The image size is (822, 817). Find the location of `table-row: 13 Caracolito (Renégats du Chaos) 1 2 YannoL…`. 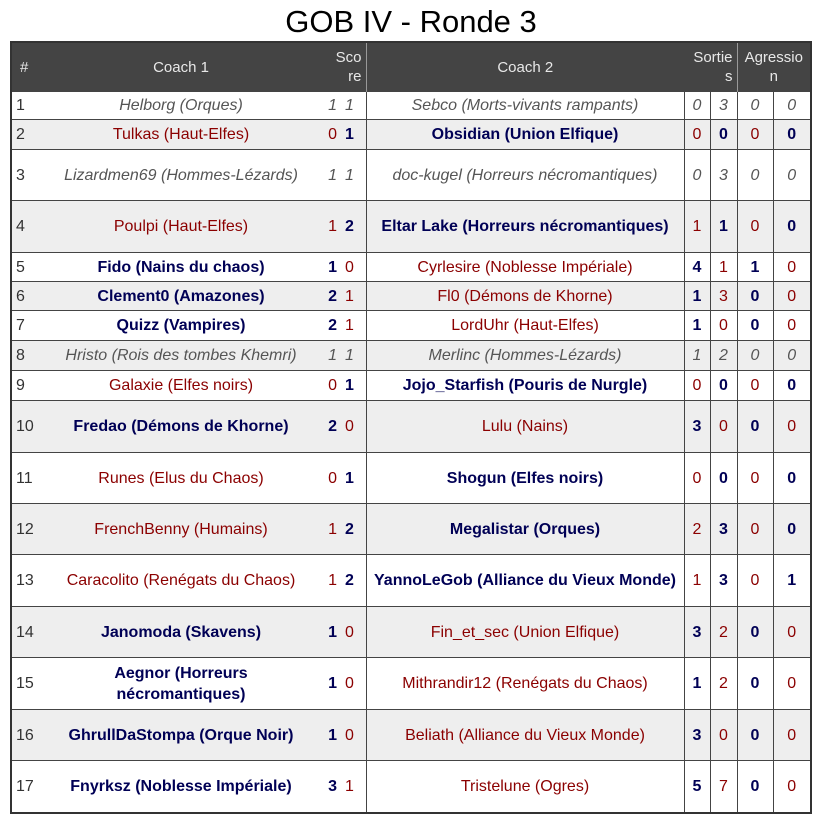

table-row: 13 Caracolito (Renégats du Chaos) 1 2 YannoL… is located at coordinates (411, 580).